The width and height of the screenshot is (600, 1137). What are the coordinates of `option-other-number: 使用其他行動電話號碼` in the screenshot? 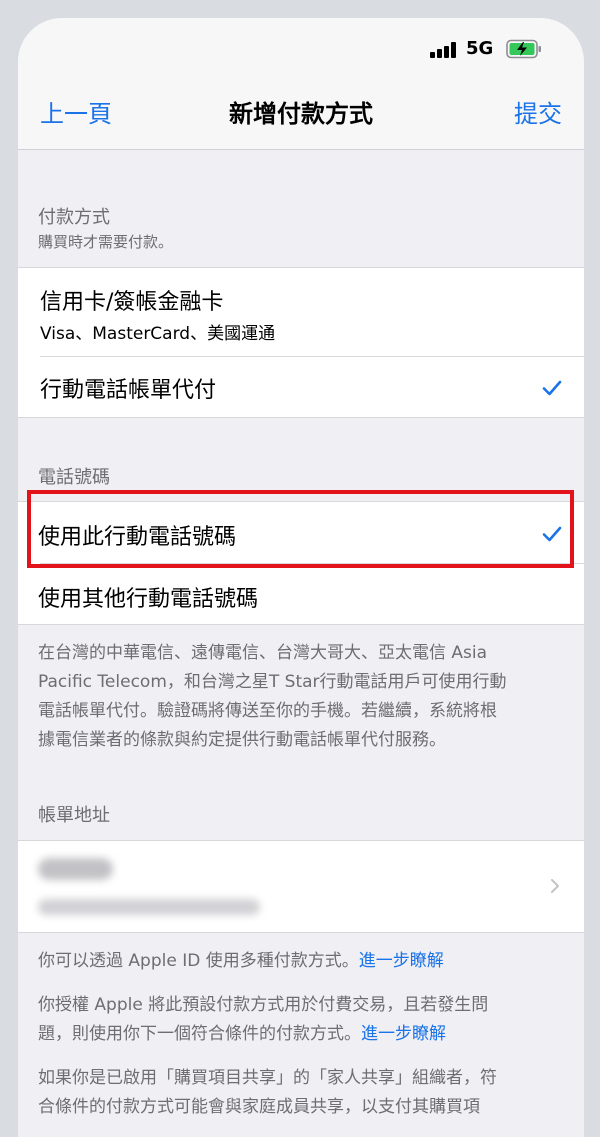 It's located at (301, 594).